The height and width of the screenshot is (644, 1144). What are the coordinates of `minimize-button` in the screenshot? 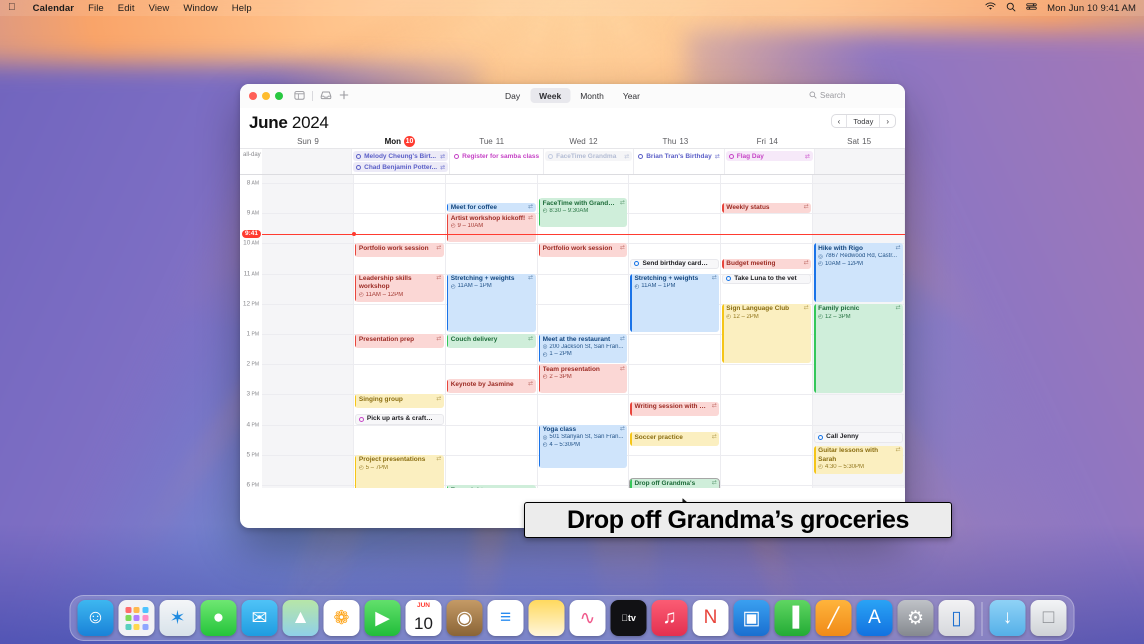 It's located at (266, 95).